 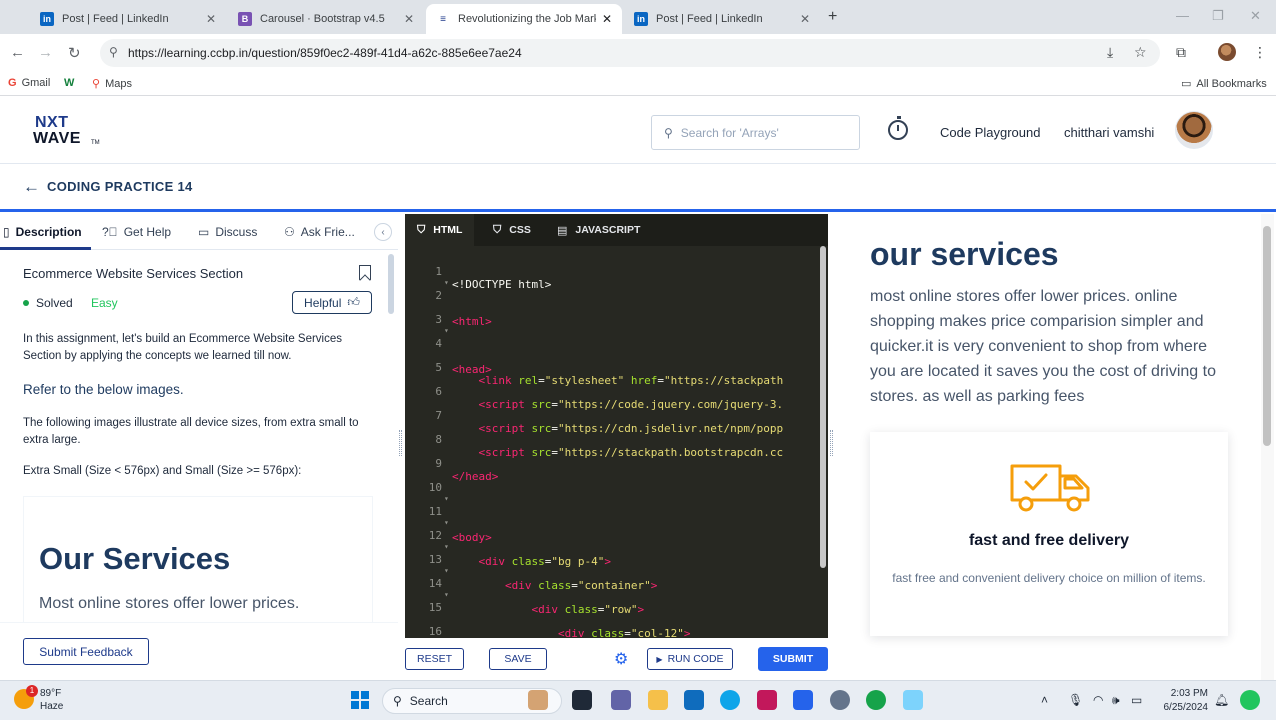 What do you see at coordinates (840, 700) in the screenshot?
I see `settings-icon` at bounding box center [840, 700].